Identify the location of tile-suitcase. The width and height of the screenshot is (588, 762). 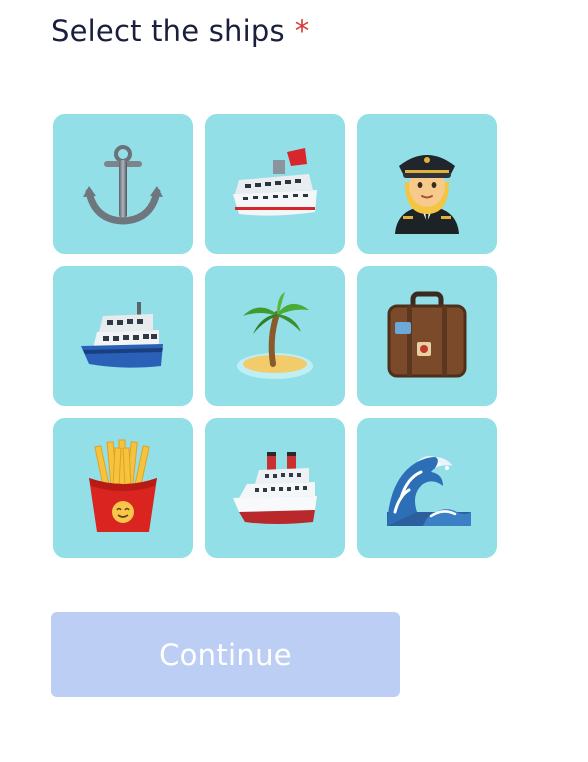
(427, 336).